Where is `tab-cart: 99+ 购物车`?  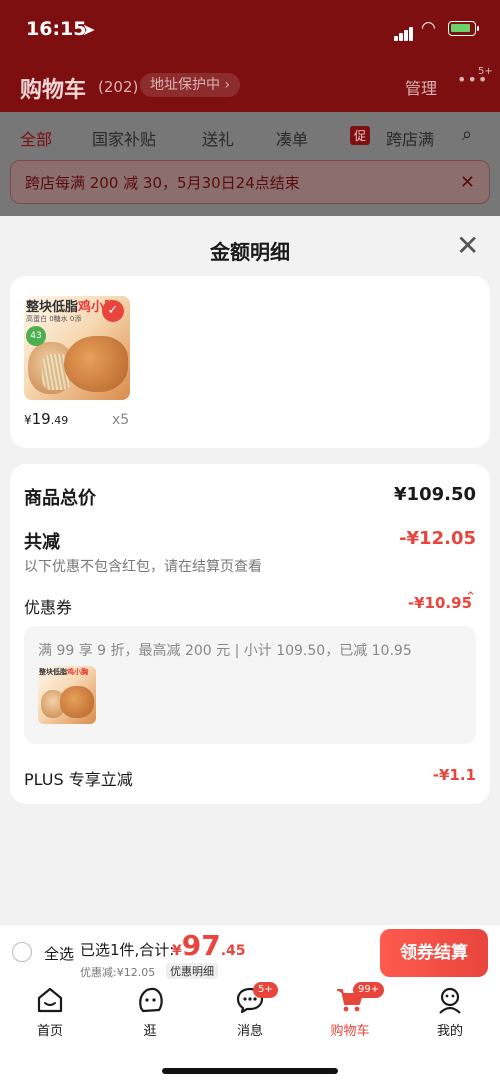 tab-cart: 99+ 购物车 is located at coordinates (350, 1010).